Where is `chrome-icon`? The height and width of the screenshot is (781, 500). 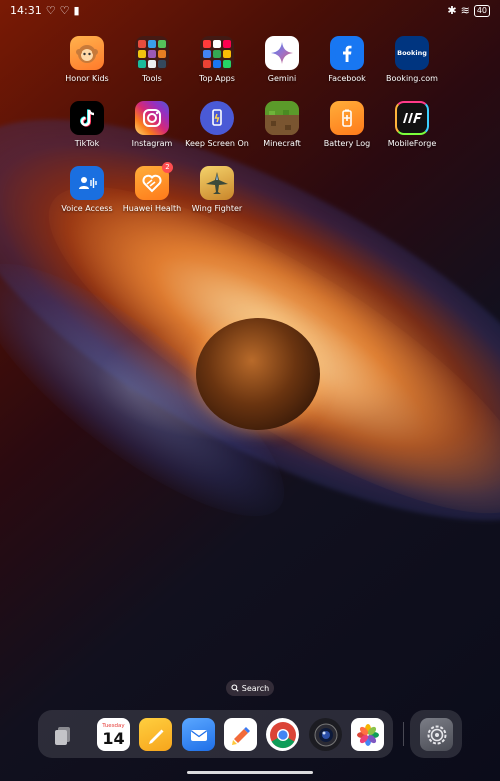 chrome-icon is located at coordinates (282, 734).